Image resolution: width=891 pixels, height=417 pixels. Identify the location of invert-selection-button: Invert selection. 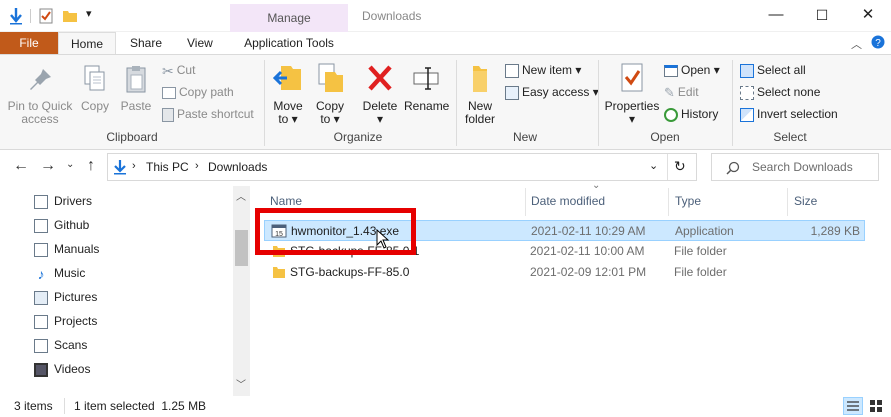
(789, 114).